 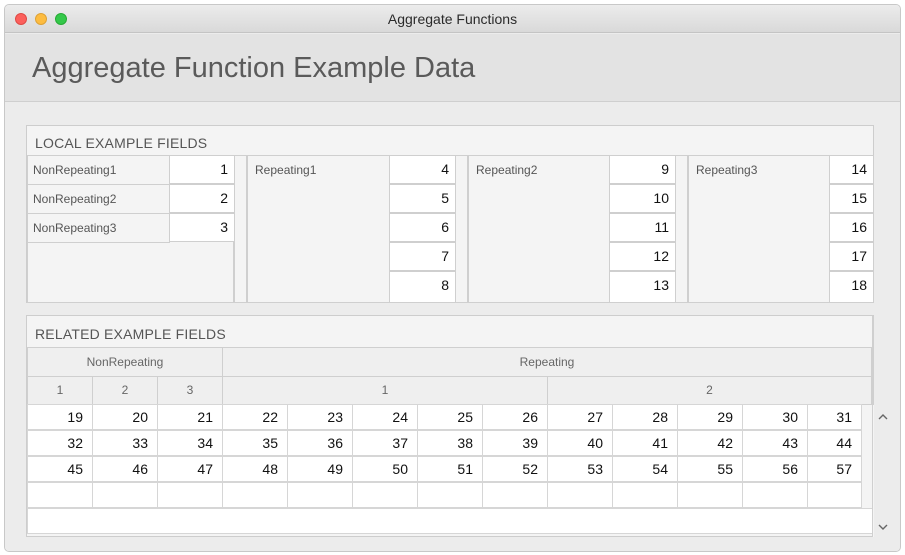 I want to click on grid-cell: 52, so click(x=515, y=469).